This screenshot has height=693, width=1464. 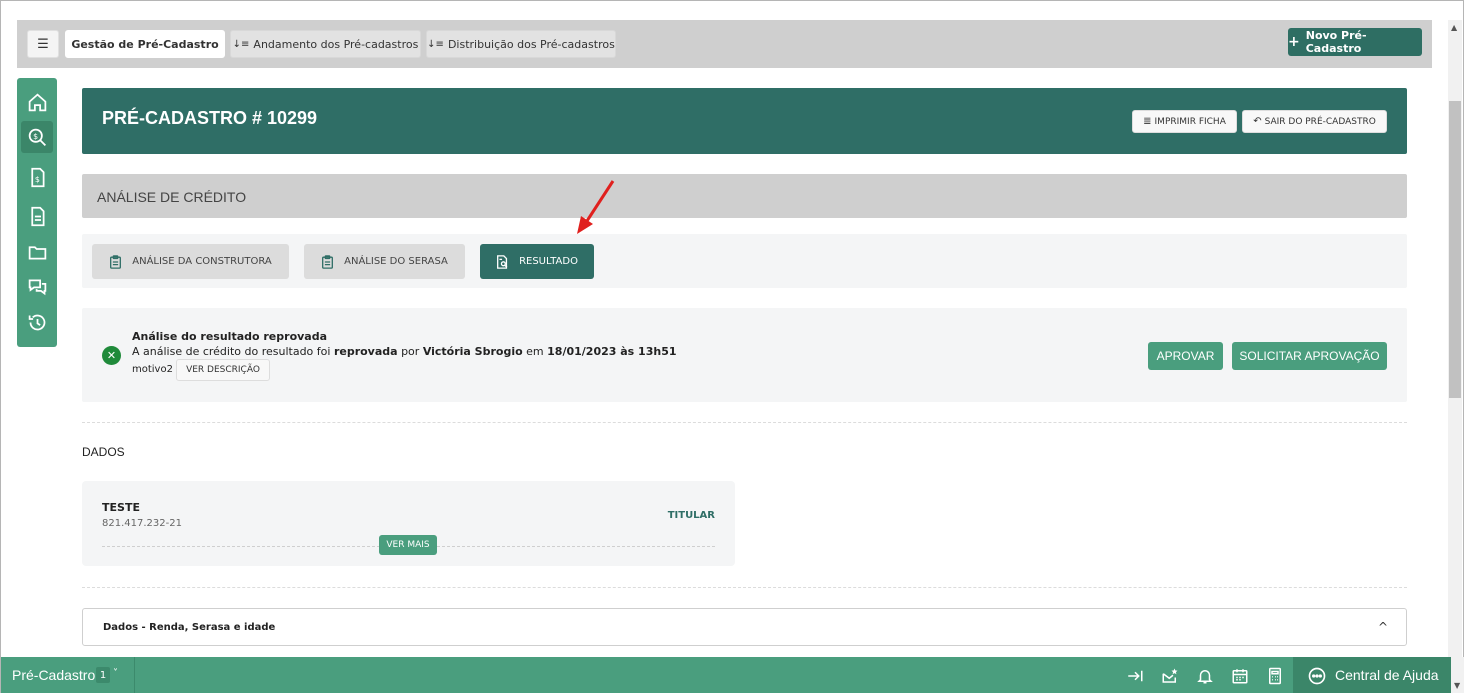 What do you see at coordinates (1454, 27) in the screenshot?
I see `scroll-up-icon: ▲` at bounding box center [1454, 27].